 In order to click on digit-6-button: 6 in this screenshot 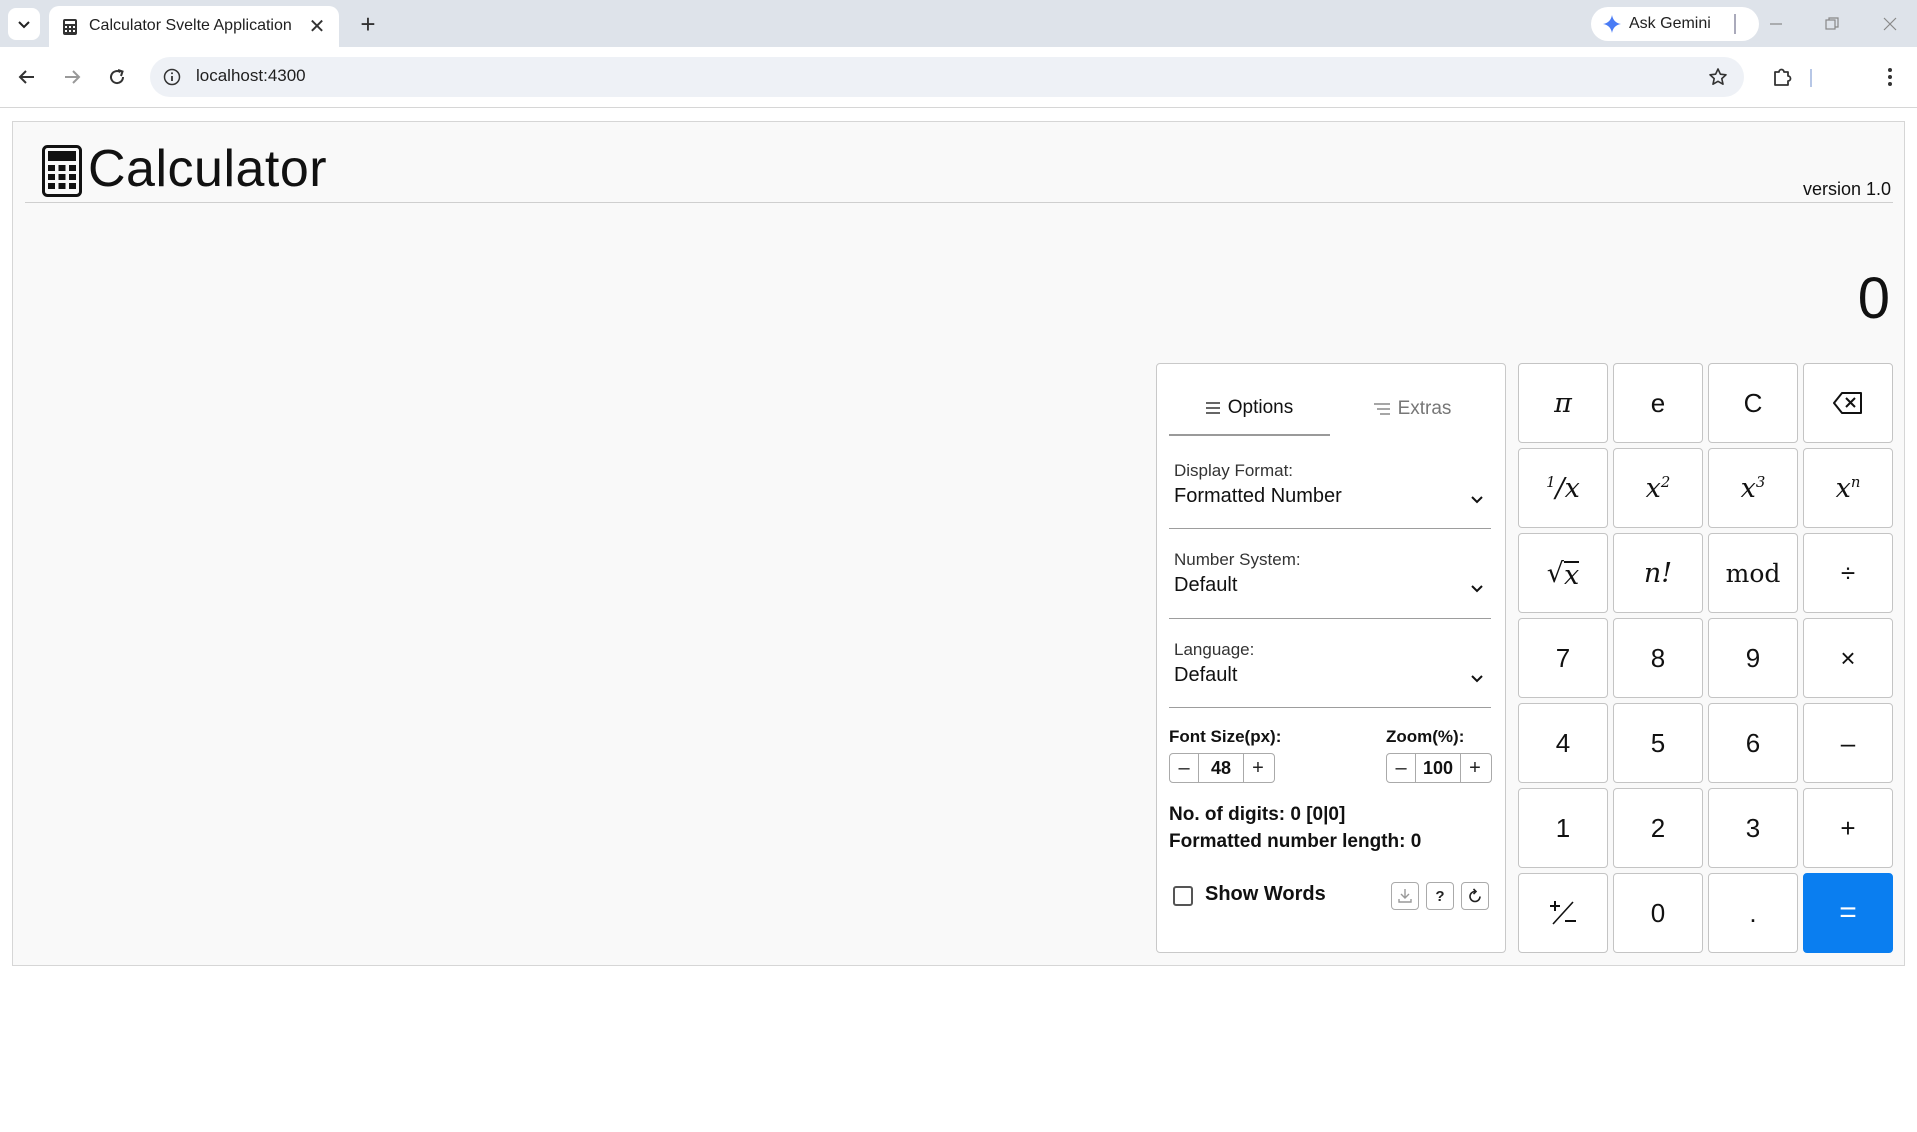, I will do `click(1753, 743)`.